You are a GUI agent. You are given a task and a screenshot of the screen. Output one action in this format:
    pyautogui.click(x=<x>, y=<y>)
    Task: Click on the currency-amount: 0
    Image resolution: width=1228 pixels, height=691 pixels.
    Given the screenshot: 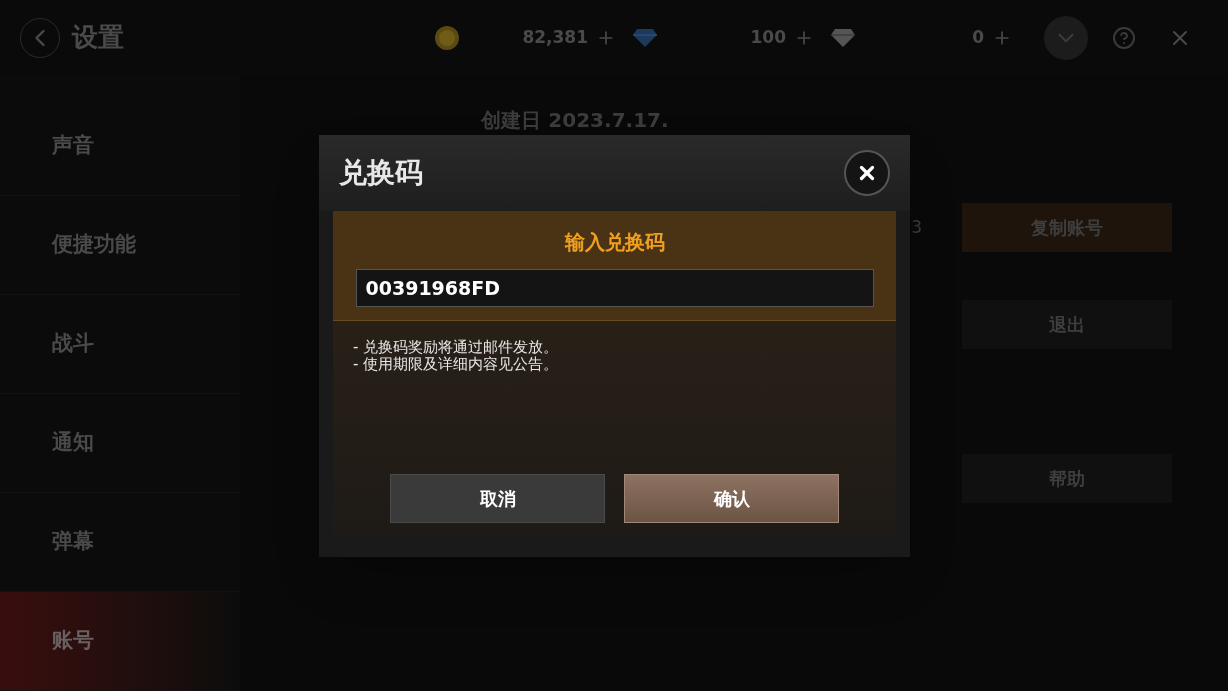 What is the action you would take?
    pyautogui.click(x=978, y=37)
    